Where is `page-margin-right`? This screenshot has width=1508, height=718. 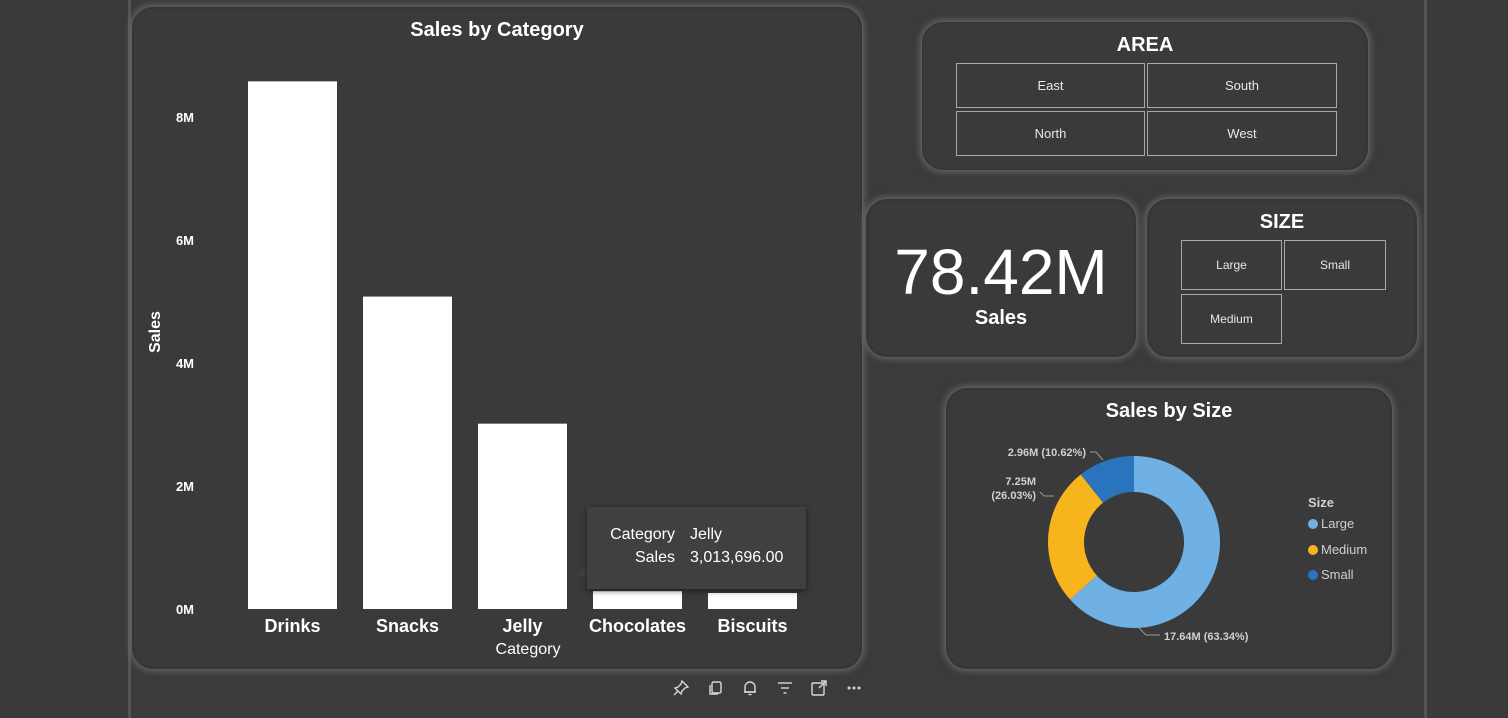 page-margin-right is located at coordinates (1466, 359).